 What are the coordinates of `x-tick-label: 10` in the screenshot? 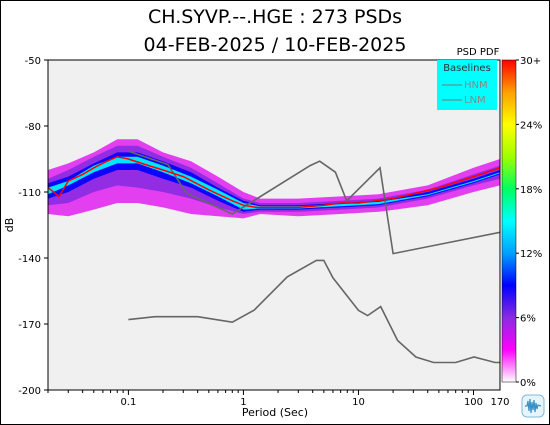 It's located at (358, 402).